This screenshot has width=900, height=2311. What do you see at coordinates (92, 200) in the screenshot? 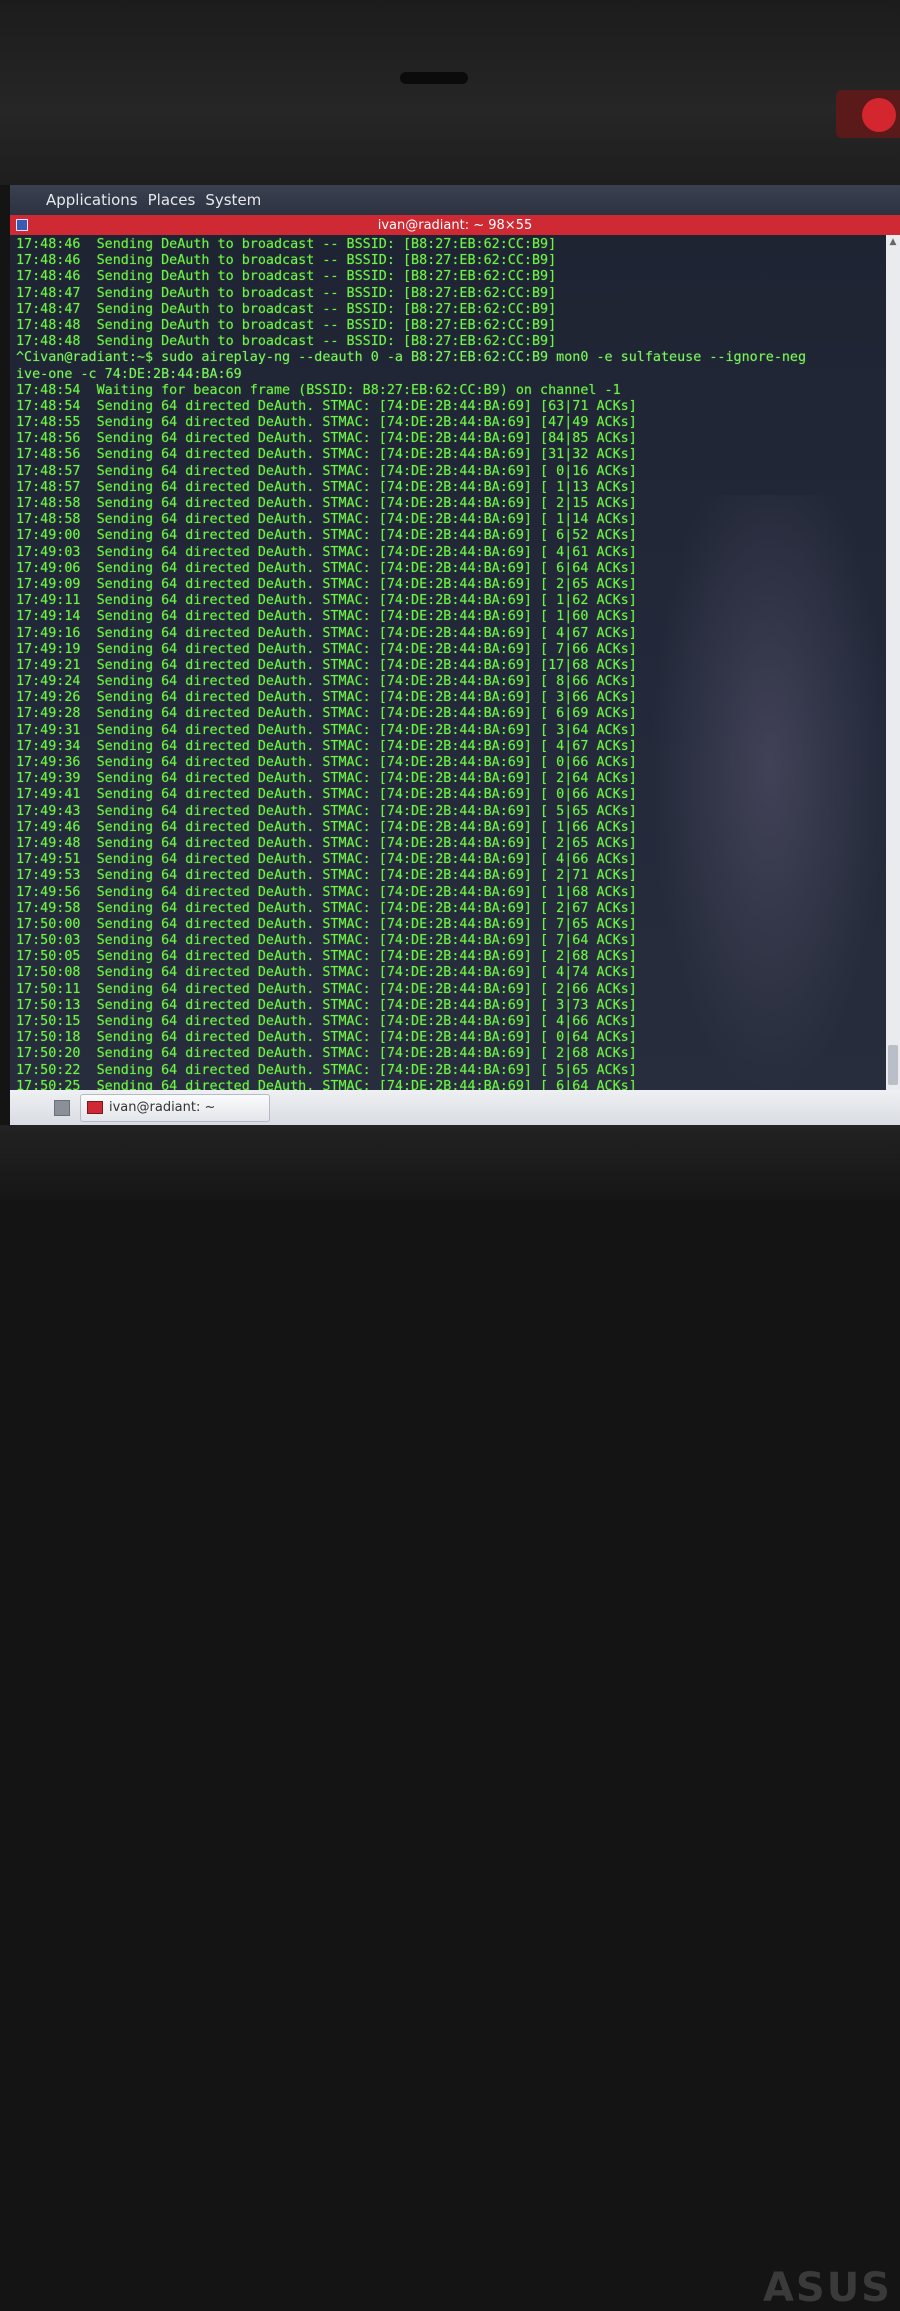
I see `menu-applications: Applications` at bounding box center [92, 200].